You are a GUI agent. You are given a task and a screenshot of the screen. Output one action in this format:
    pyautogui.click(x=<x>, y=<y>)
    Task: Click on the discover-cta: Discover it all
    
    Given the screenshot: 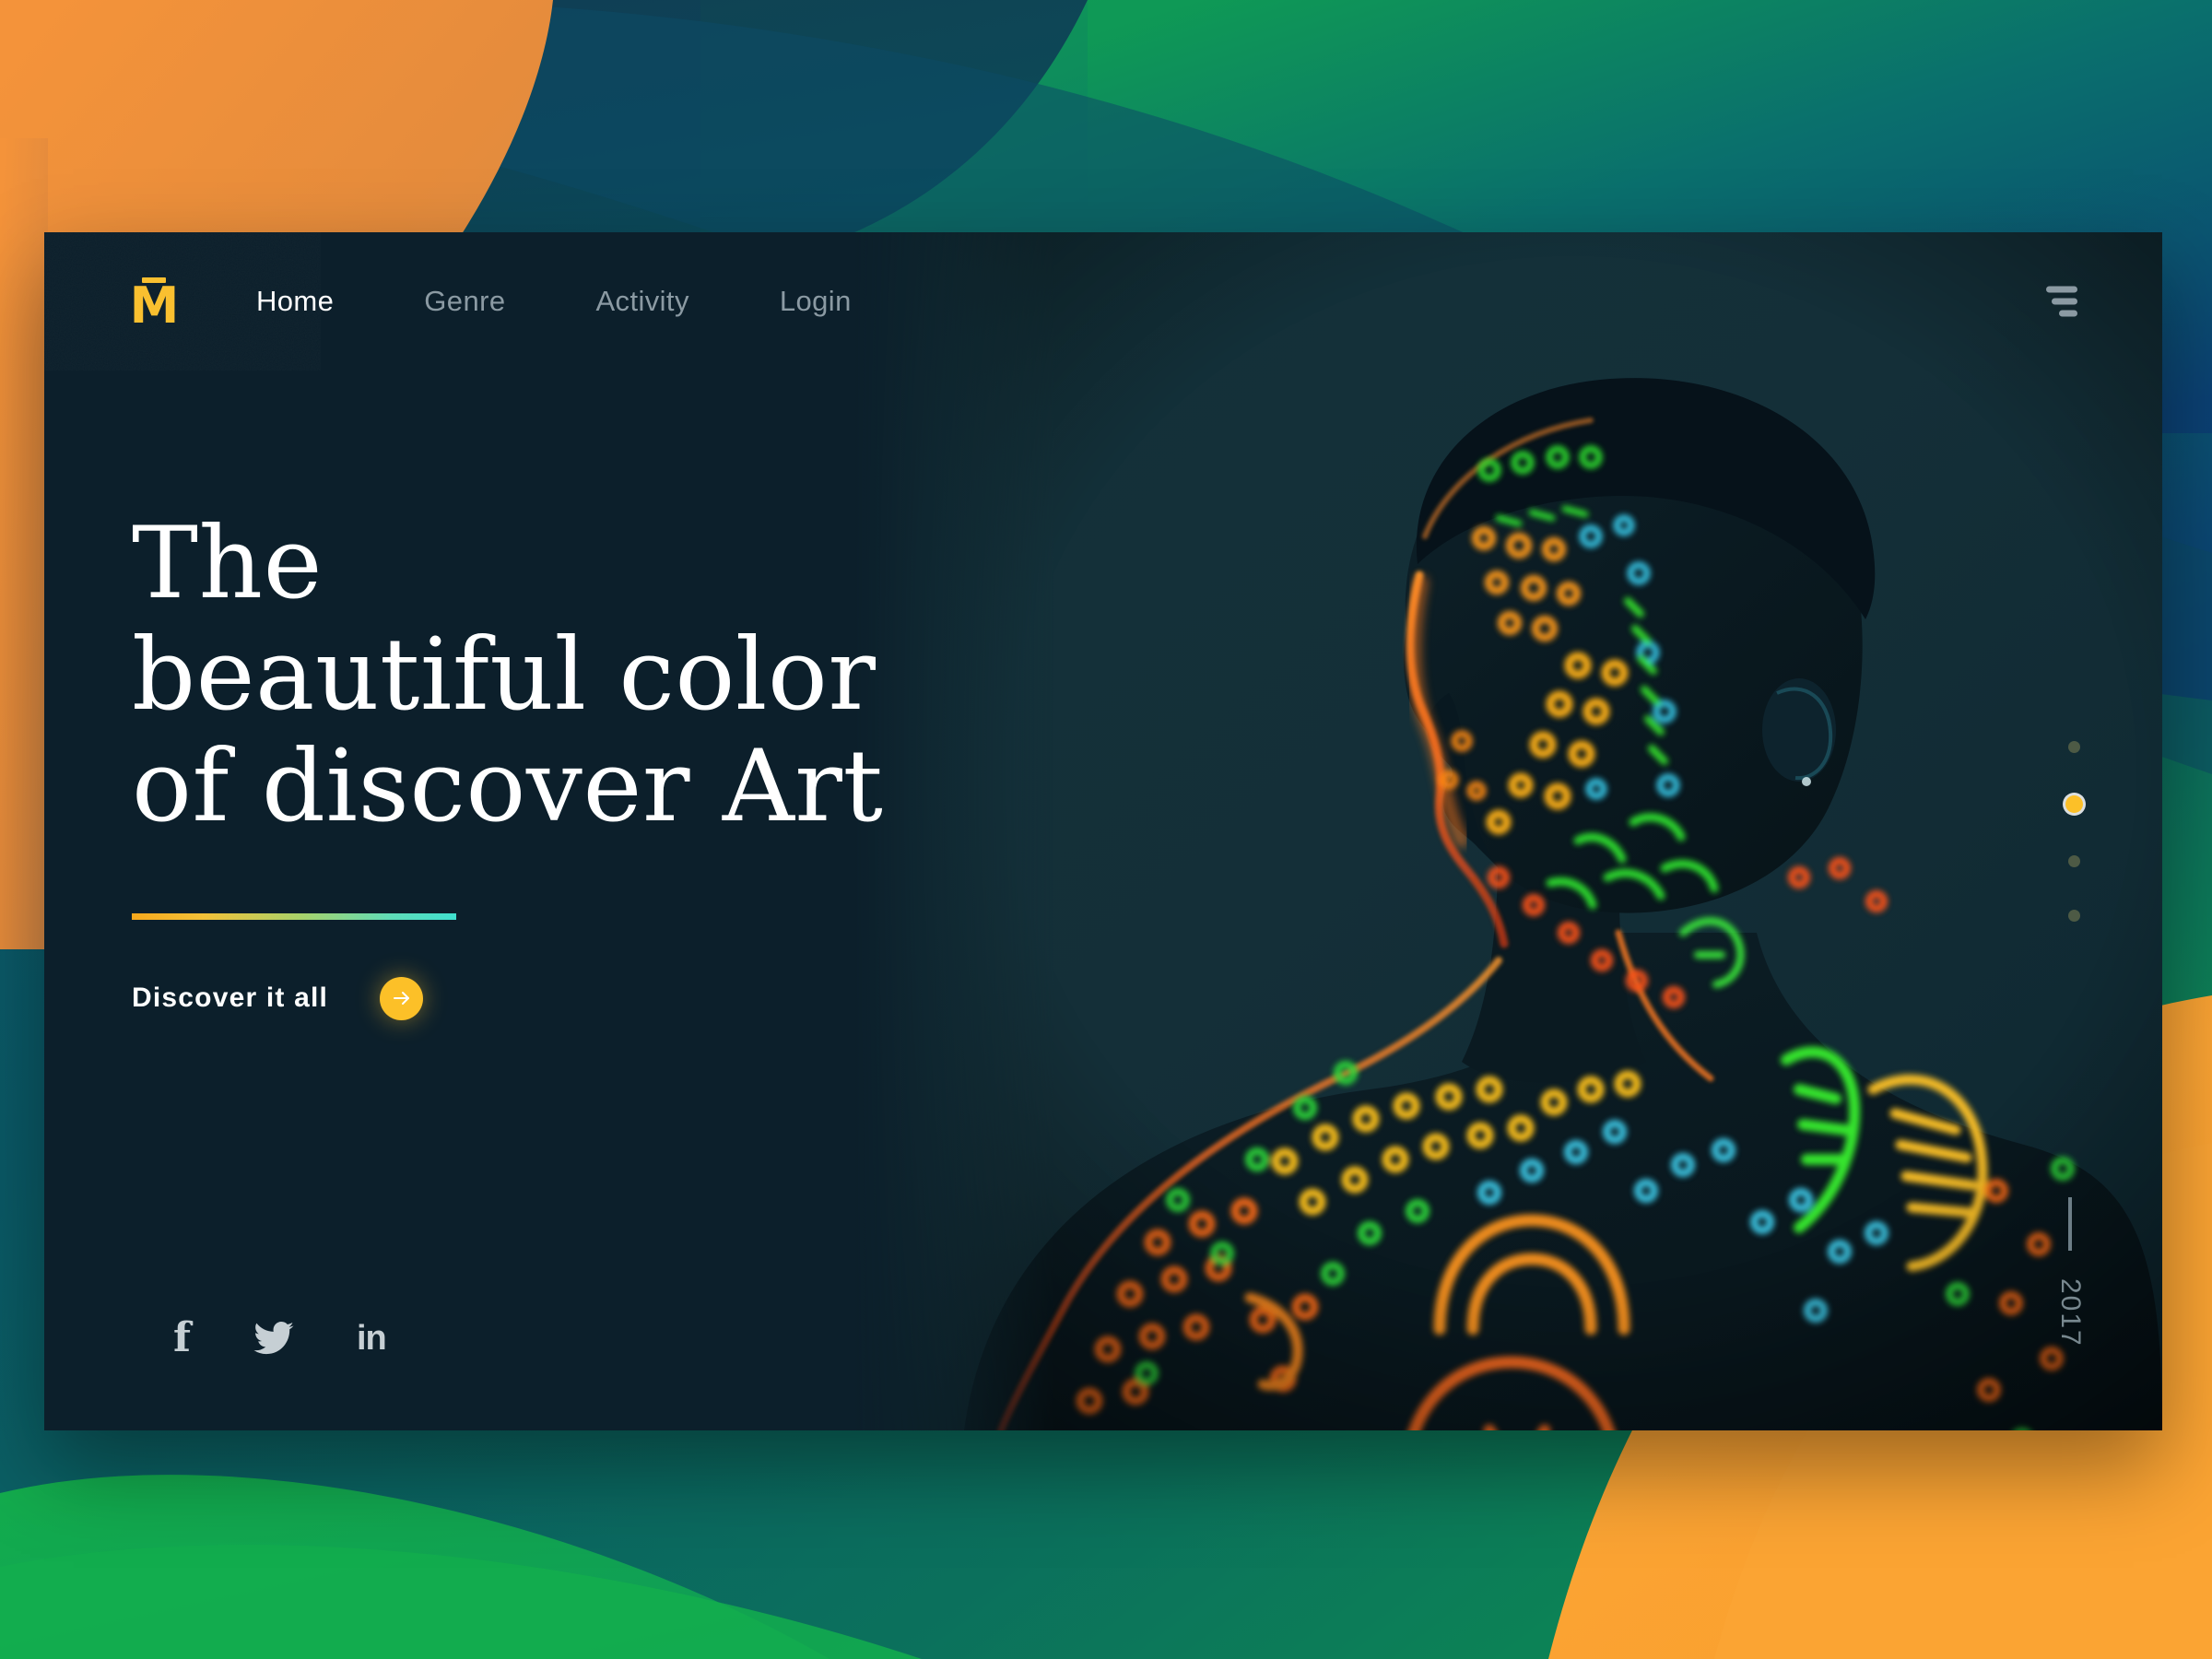 What is the action you would take?
    pyautogui.click(x=592, y=998)
    